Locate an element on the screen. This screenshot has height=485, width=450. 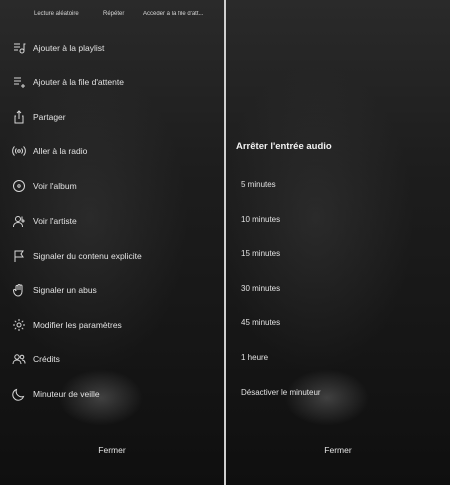
timer-option-45-min: 45 minutes is located at coordinates (338, 324).